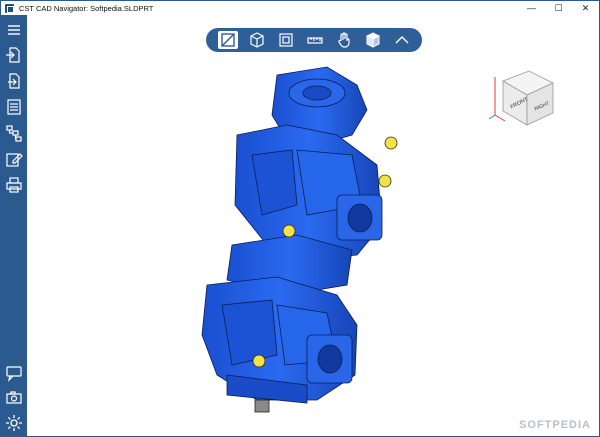  I want to click on edit-icon, so click(14, 160).